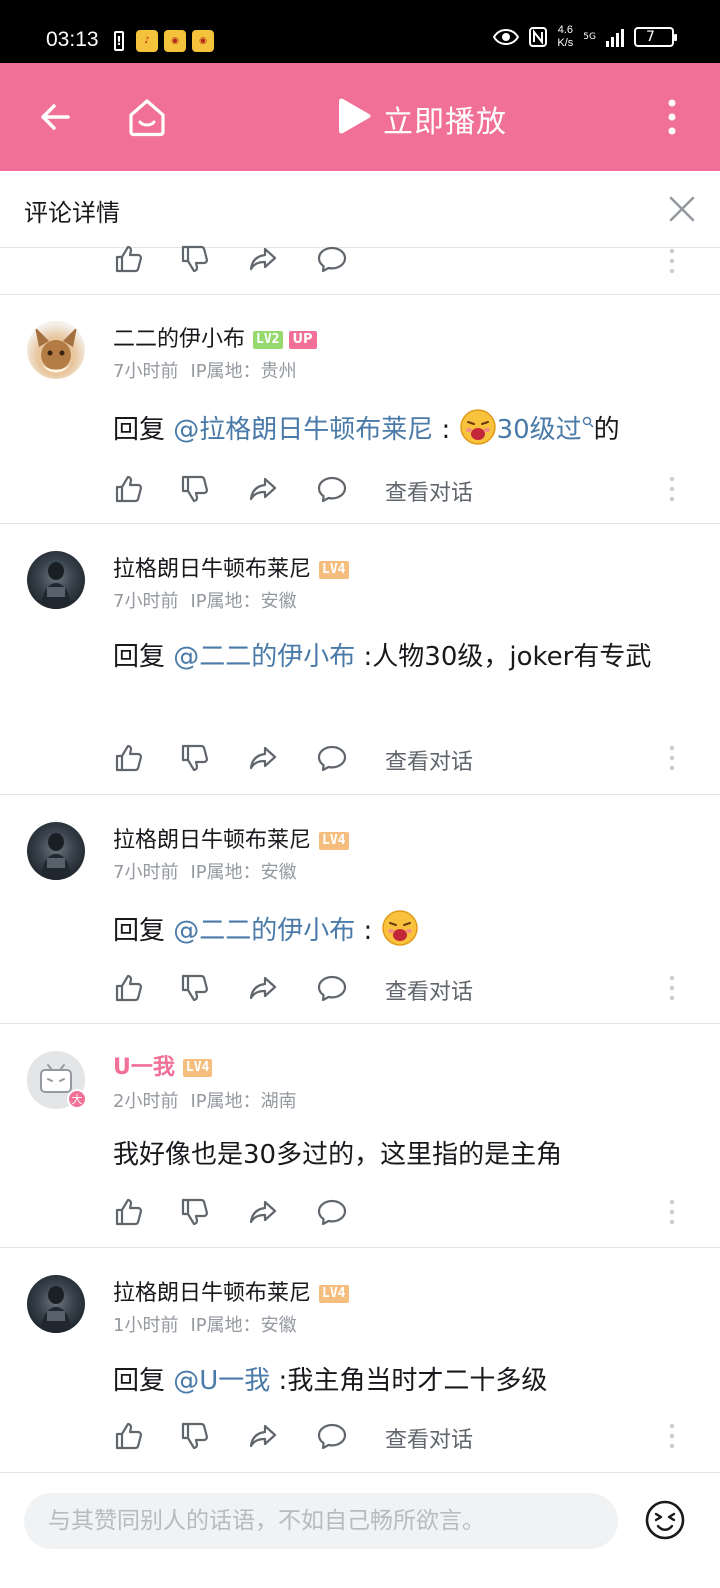 The width and height of the screenshot is (720, 1588). What do you see at coordinates (119, 41) in the screenshot?
I see `alert-icon: !` at bounding box center [119, 41].